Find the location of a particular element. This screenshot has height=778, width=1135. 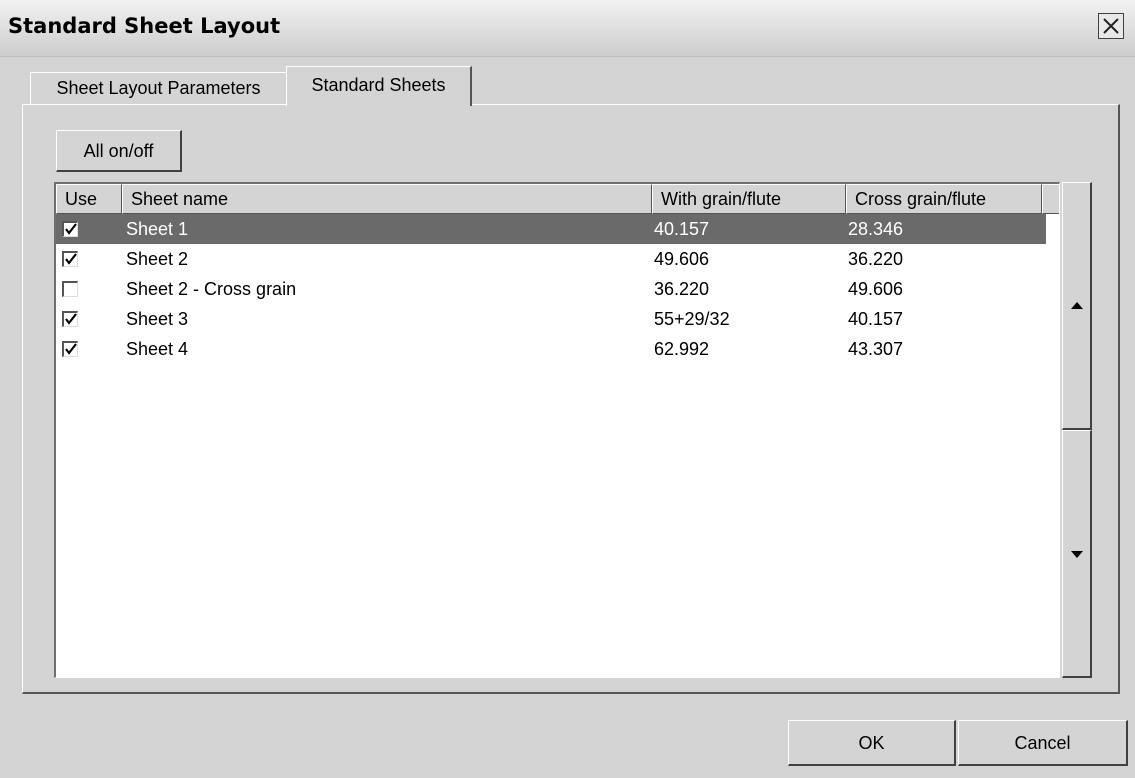

ok-button: OK is located at coordinates (872, 743).